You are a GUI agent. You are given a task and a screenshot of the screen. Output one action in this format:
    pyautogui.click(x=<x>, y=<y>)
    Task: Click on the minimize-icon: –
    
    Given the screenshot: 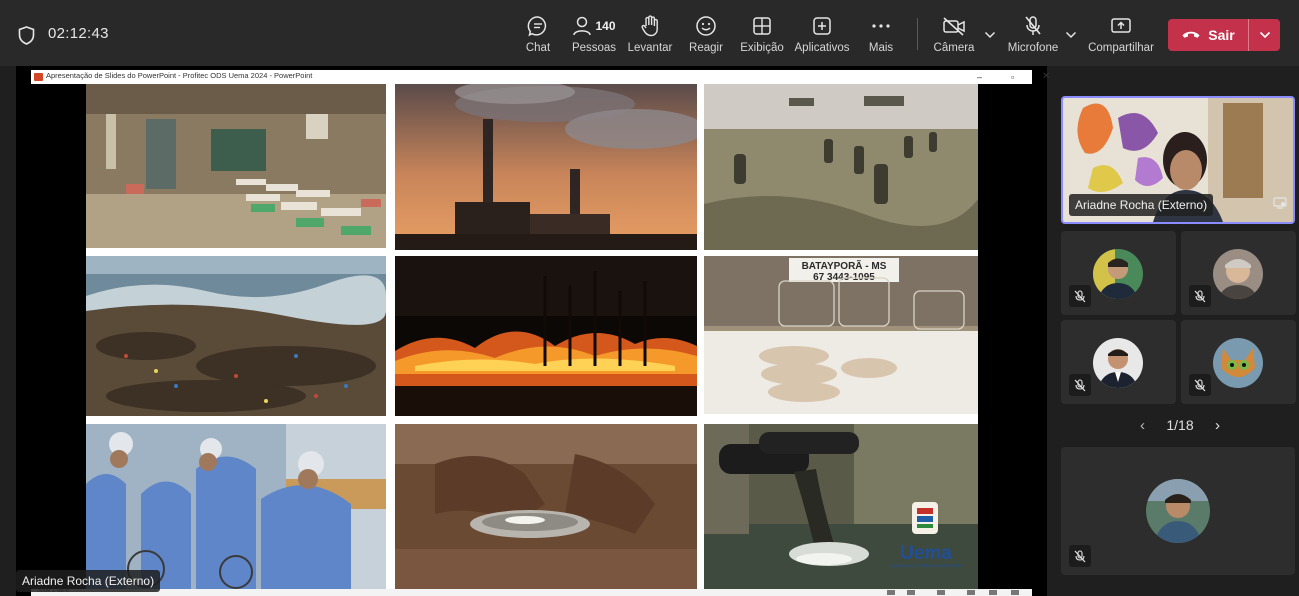 What is the action you would take?
    pyautogui.click(x=979, y=77)
    